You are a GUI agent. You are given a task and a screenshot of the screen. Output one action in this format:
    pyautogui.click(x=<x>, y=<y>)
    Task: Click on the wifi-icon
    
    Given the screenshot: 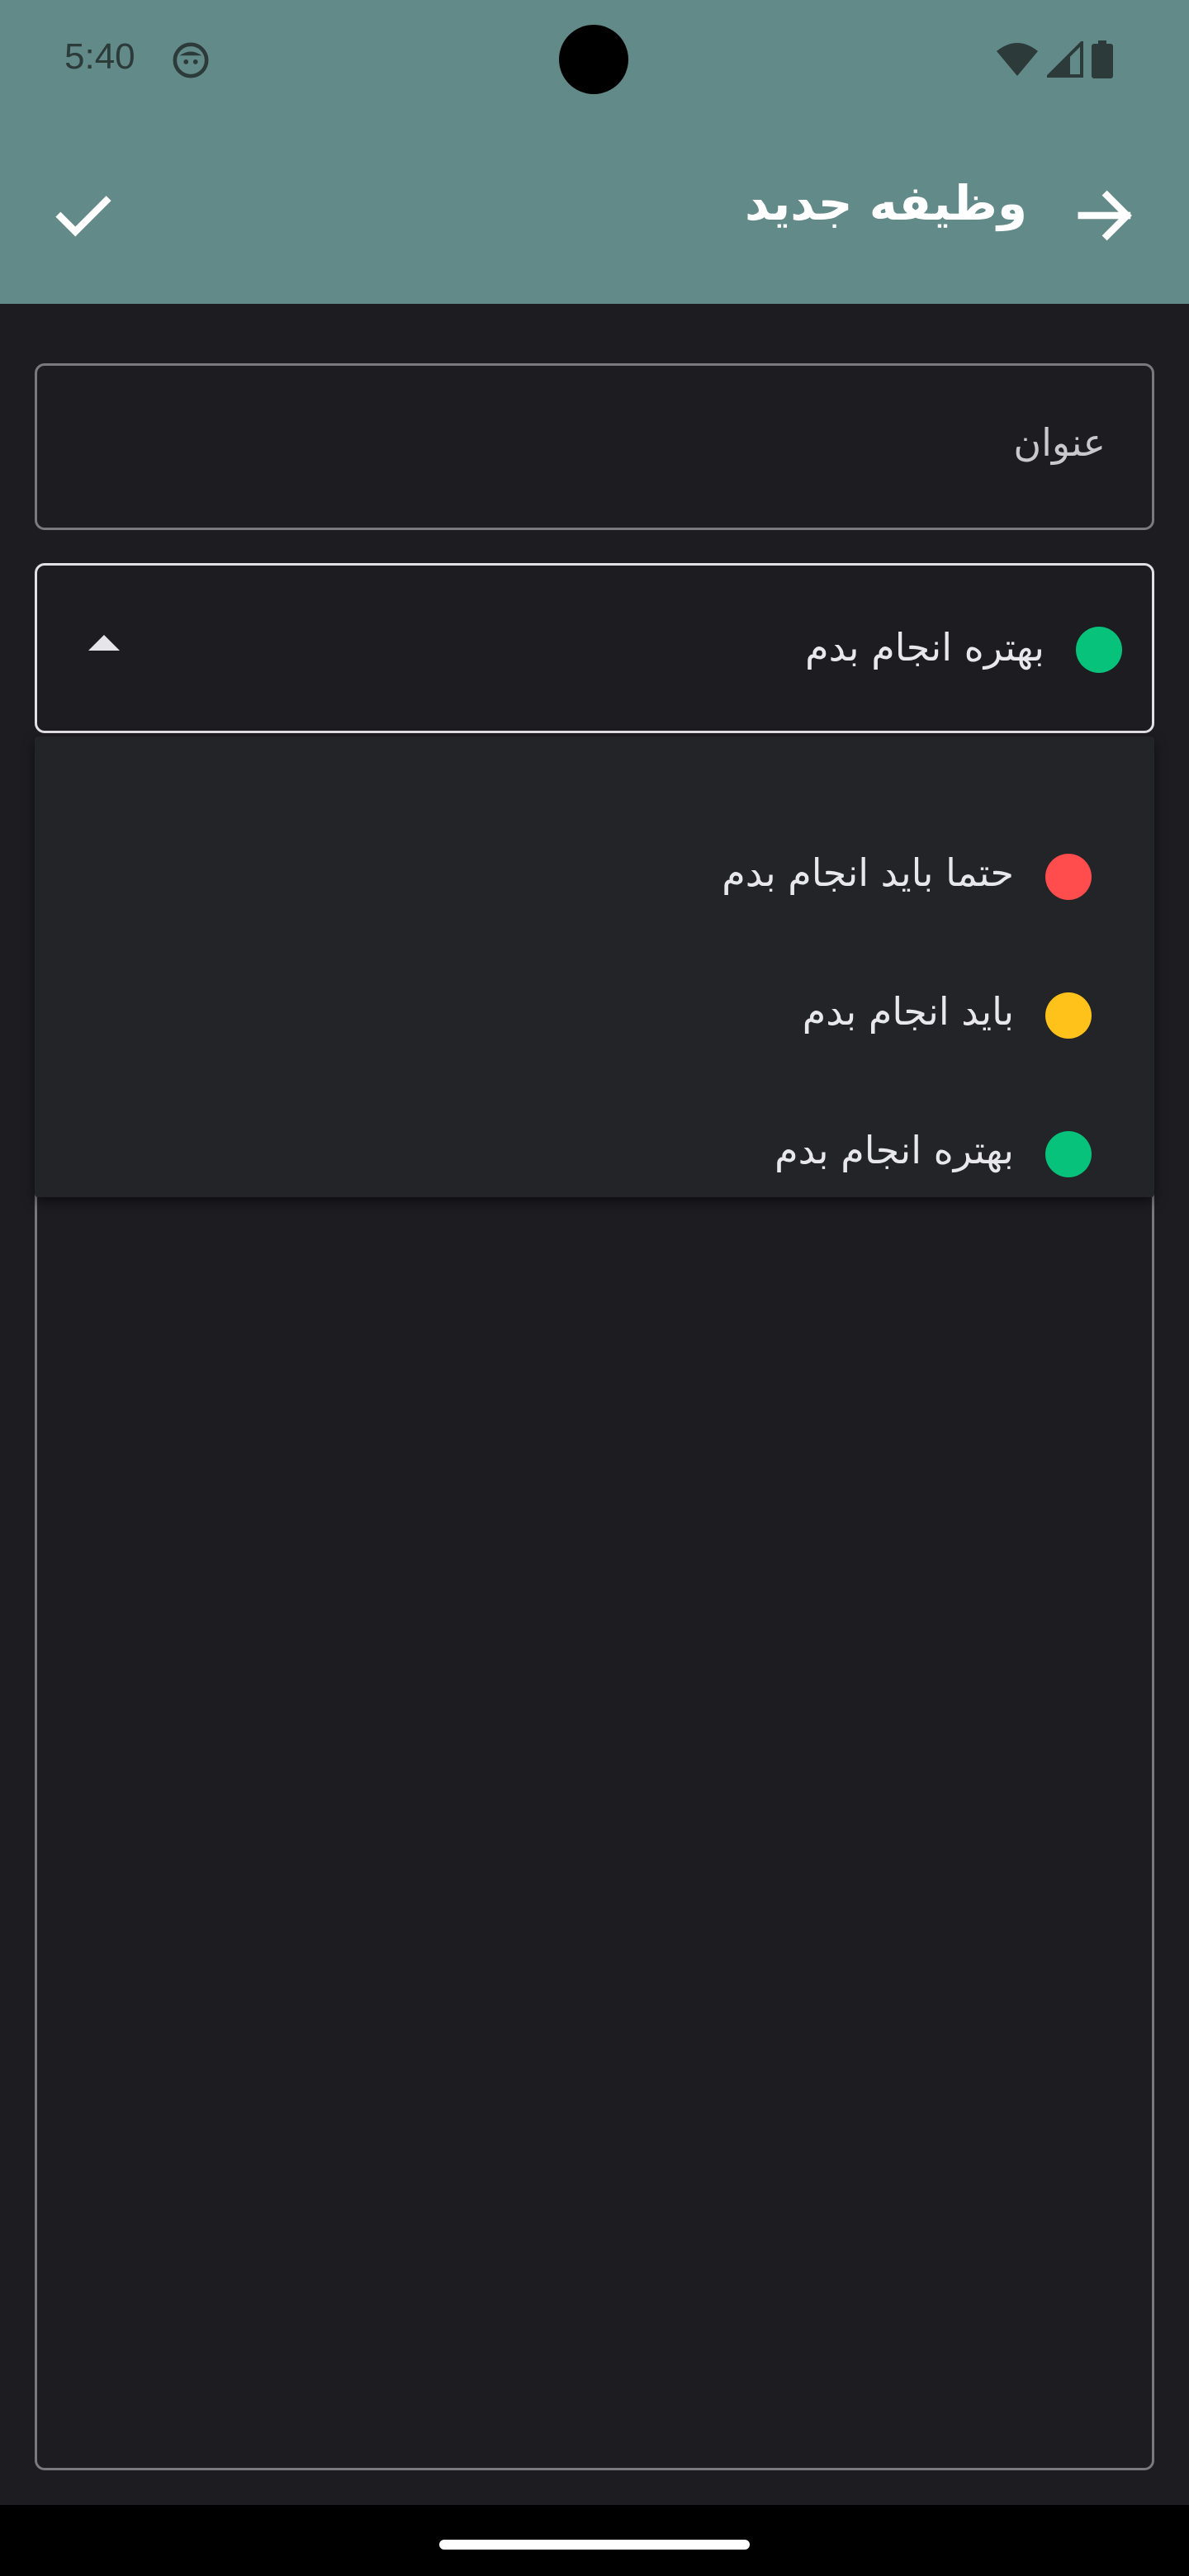 What is the action you would take?
    pyautogui.click(x=1017, y=59)
    